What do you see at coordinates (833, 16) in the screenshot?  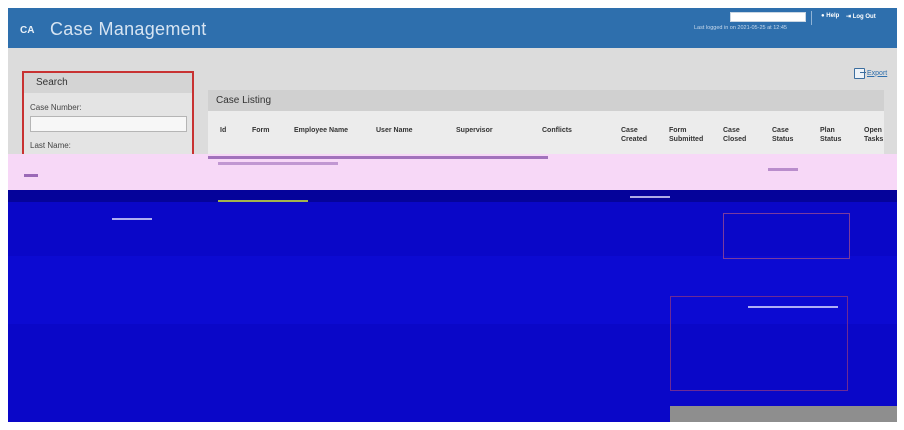 I see `help-label: Help` at bounding box center [833, 16].